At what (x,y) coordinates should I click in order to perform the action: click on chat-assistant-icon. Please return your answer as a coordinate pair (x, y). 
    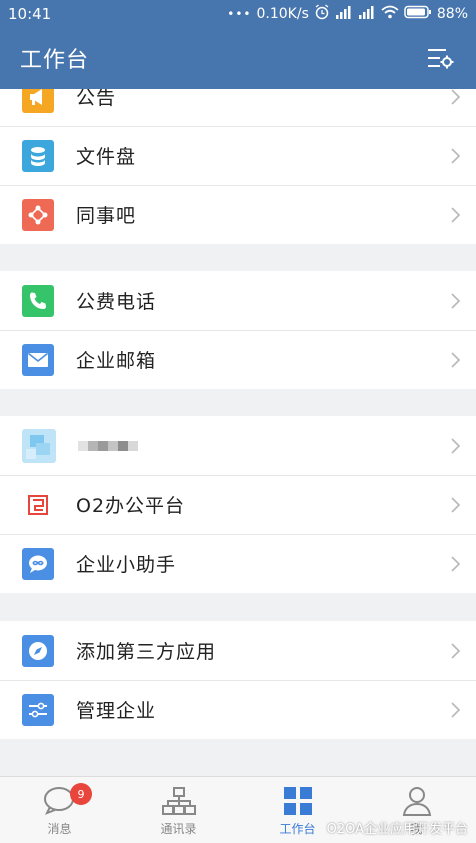
    Looking at the image, I should click on (38, 563).